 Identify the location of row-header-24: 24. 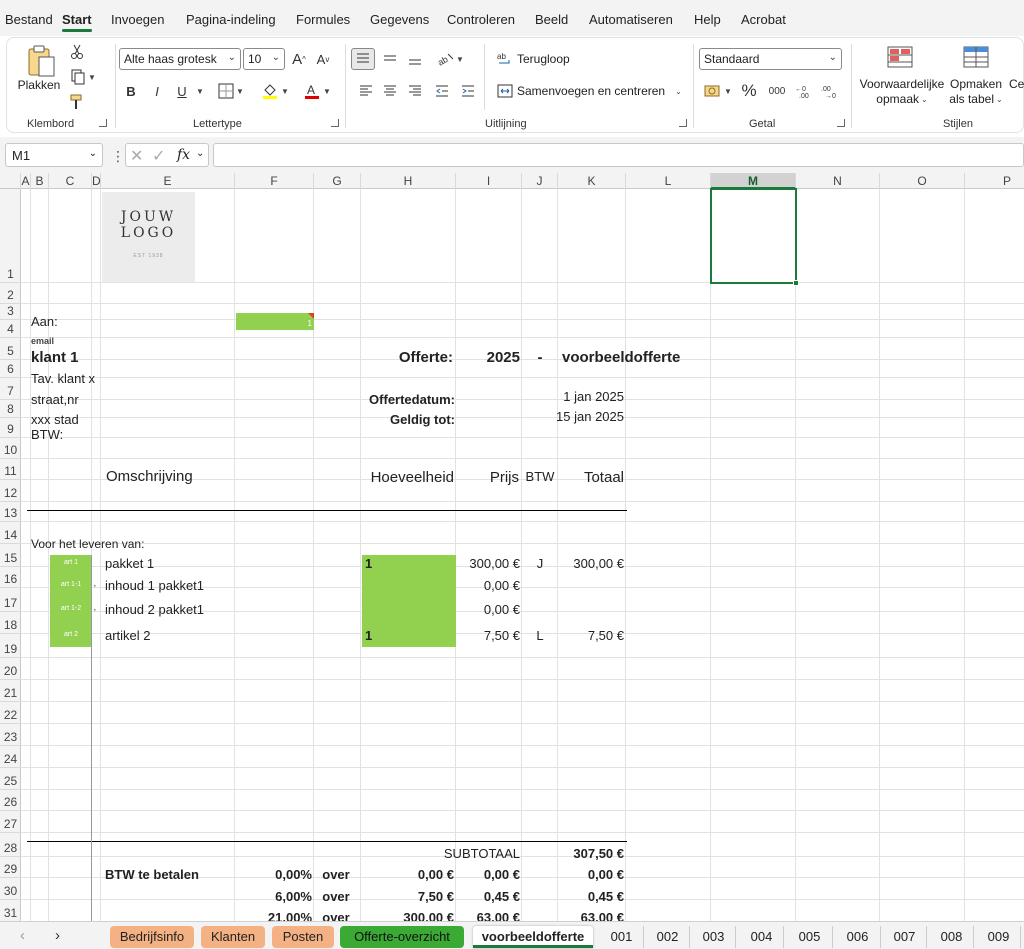
(10, 757).